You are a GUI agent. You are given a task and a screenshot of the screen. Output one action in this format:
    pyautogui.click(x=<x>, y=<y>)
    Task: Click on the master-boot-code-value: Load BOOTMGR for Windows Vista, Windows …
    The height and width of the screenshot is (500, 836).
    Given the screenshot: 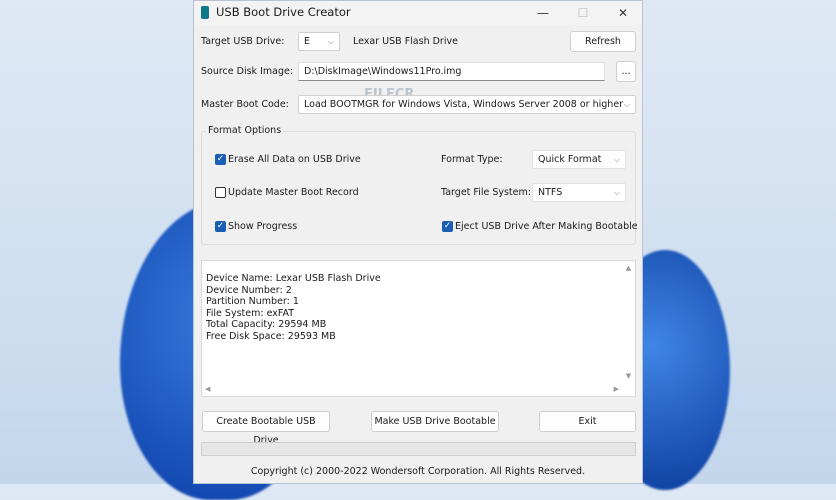 What is the action you would take?
    pyautogui.click(x=464, y=104)
    